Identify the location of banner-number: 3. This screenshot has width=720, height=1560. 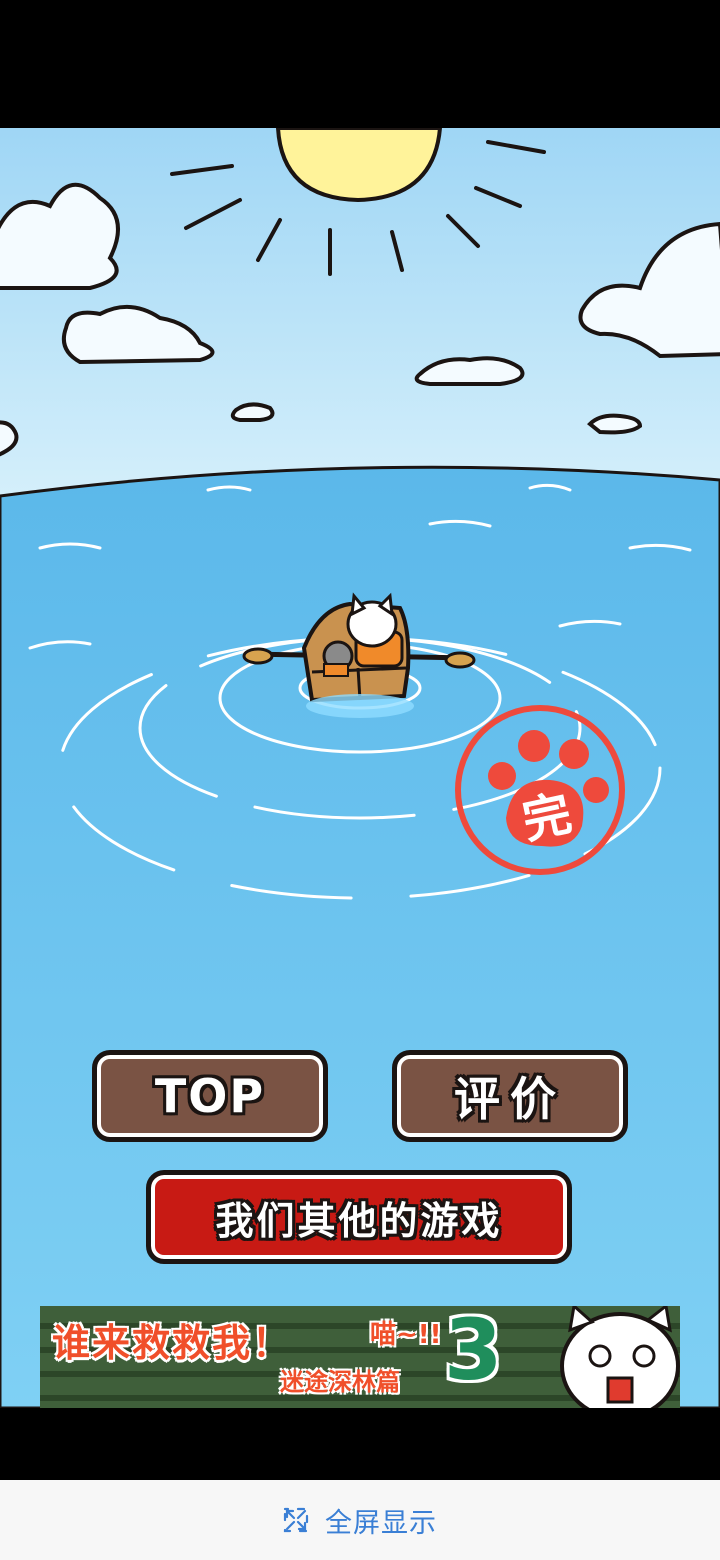
(473, 1352).